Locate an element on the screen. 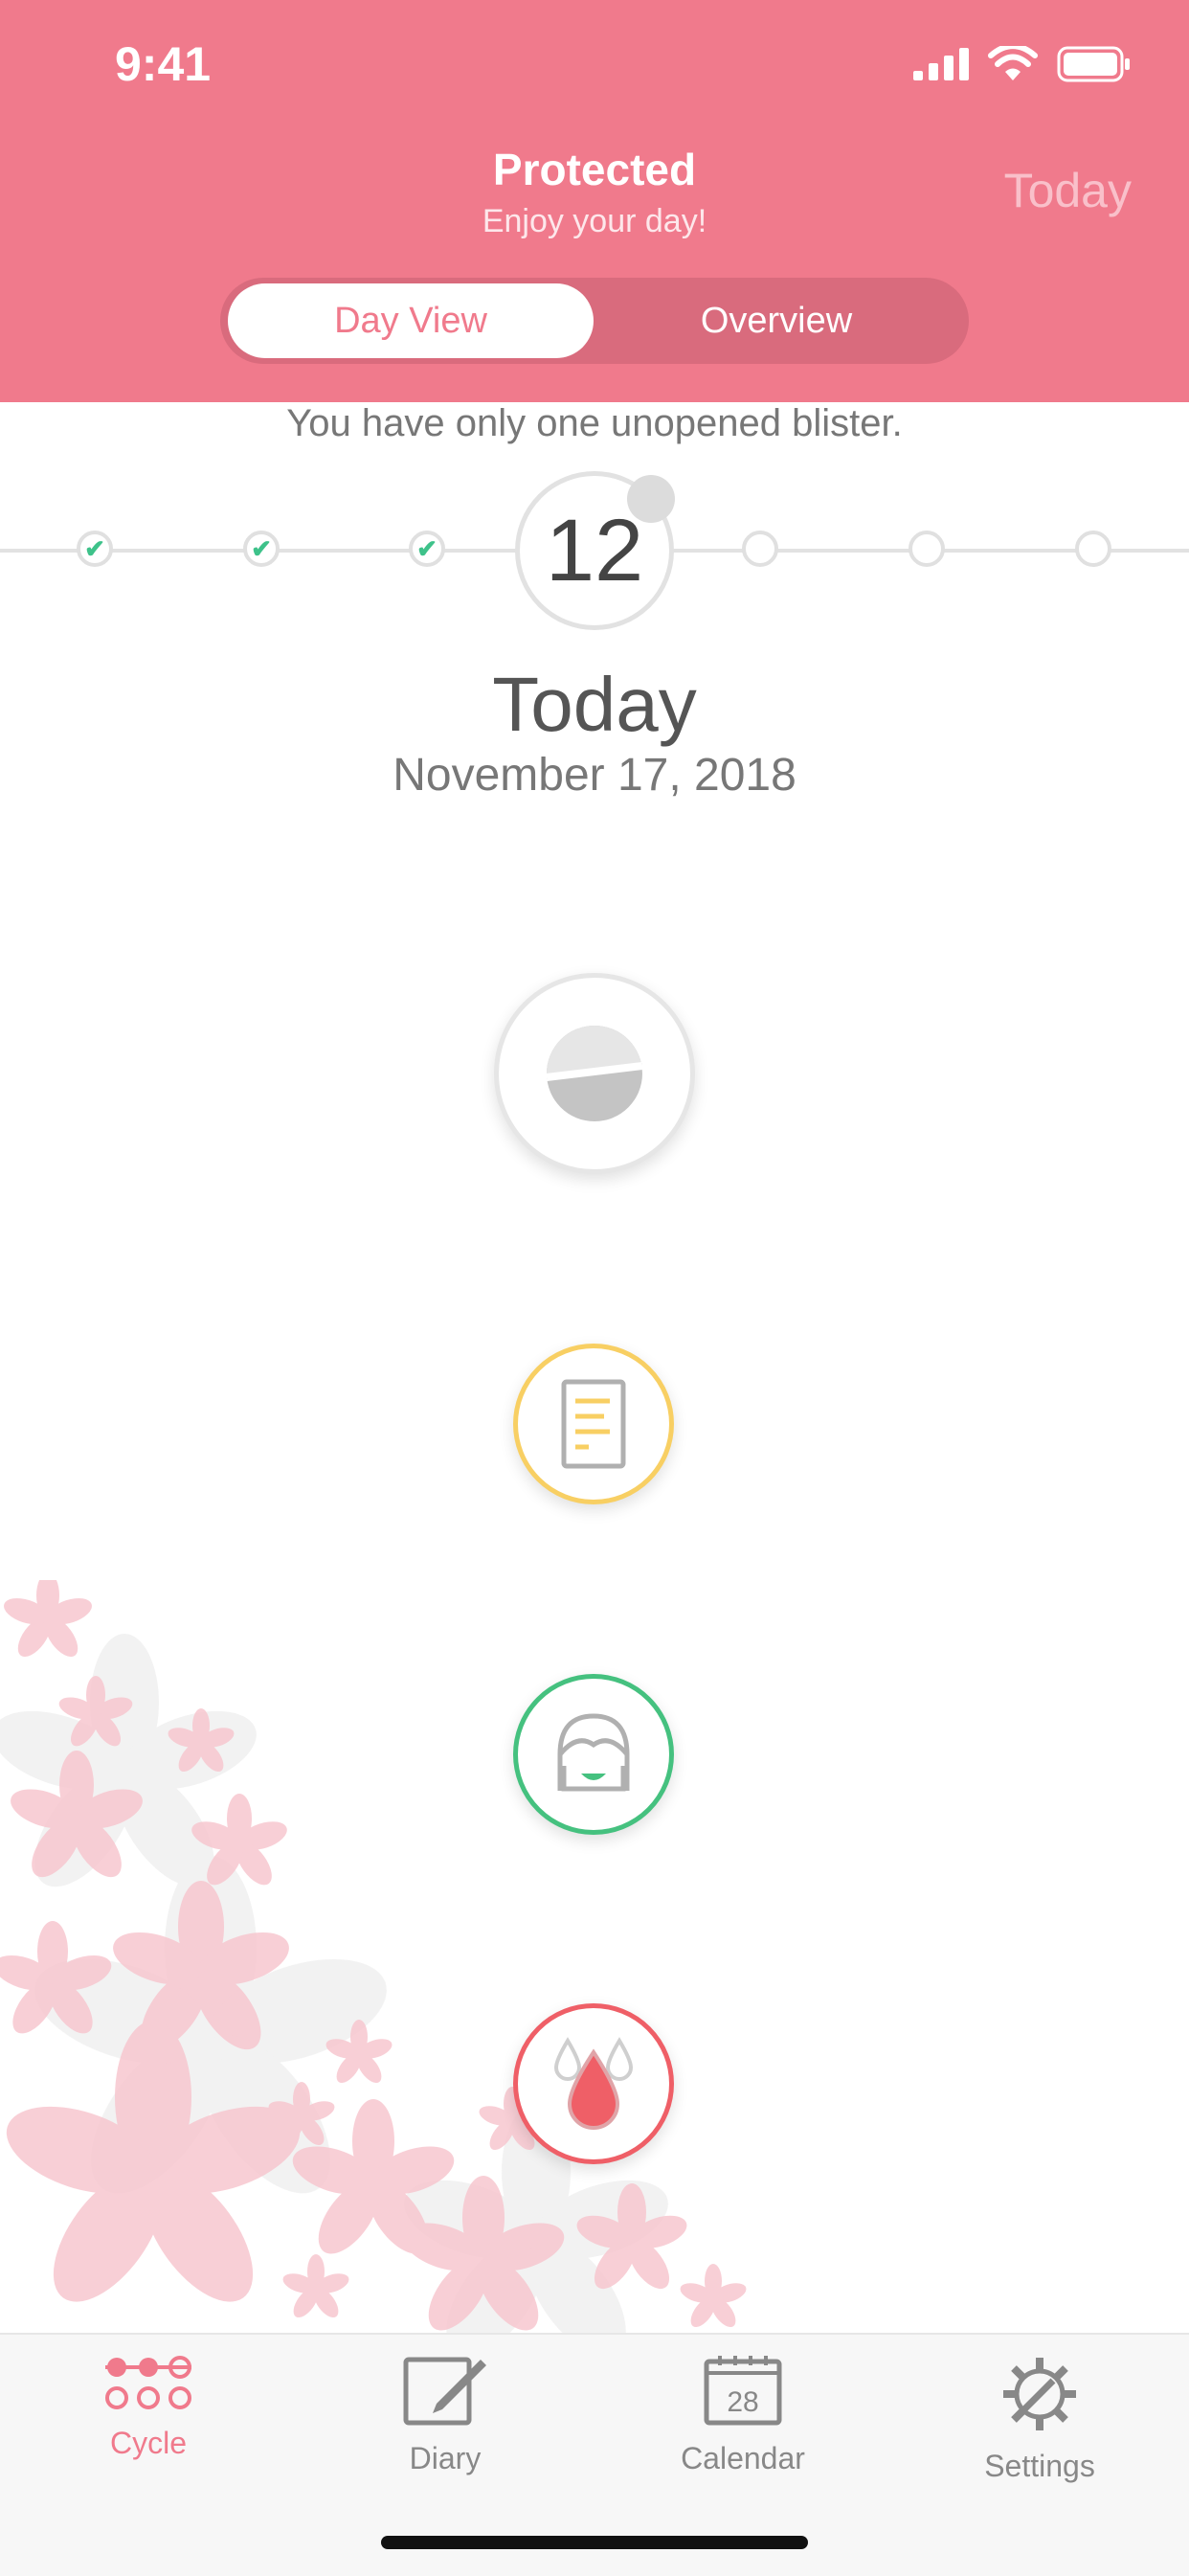 Image resolution: width=1189 pixels, height=2576 pixels. signal-icon is located at coordinates (941, 64).